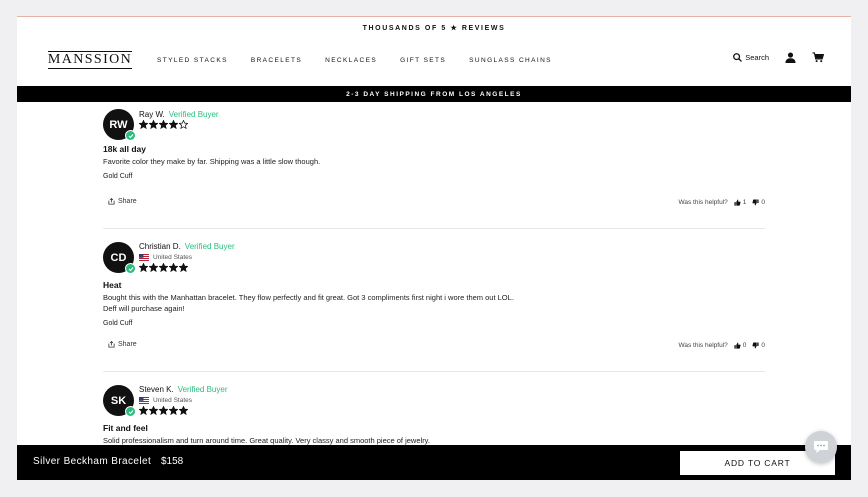 Image resolution: width=868 pixels, height=497 pixels. What do you see at coordinates (423, 60) in the screenshot?
I see `nav-item-gift-sets: GIFT SETS` at bounding box center [423, 60].